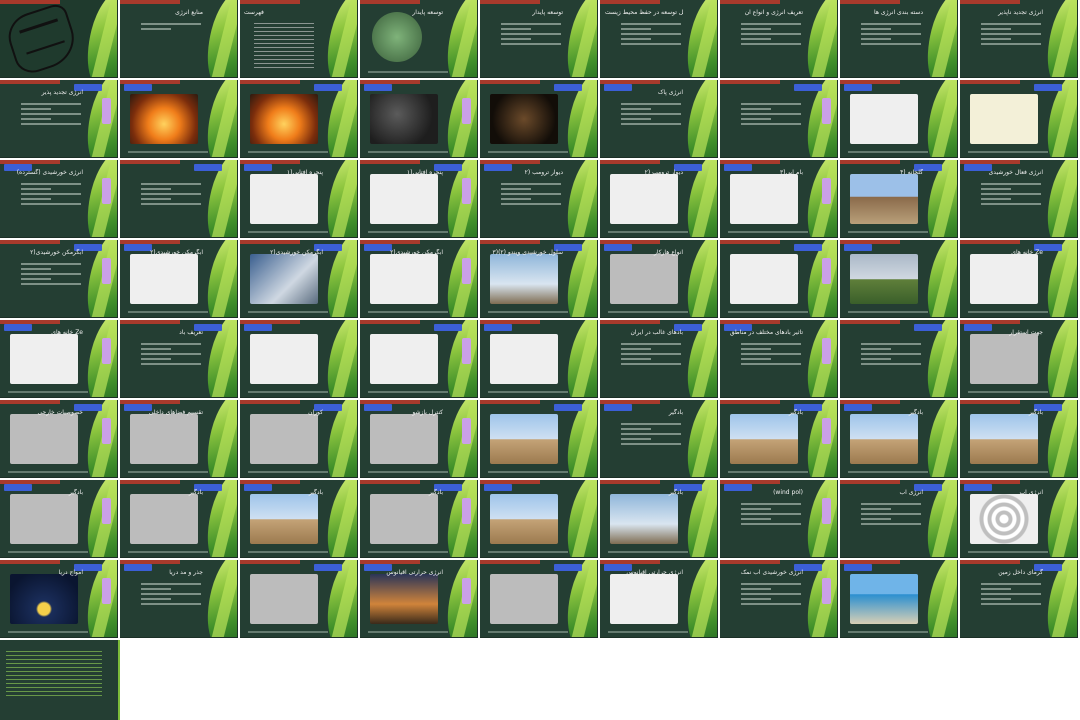 The image size is (1080, 720). What do you see at coordinates (59, 279) in the screenshot?
I see `slide-thumbnail-28: ۲)آبگرمکن خورشیدی` at bounding box center [59, 279].